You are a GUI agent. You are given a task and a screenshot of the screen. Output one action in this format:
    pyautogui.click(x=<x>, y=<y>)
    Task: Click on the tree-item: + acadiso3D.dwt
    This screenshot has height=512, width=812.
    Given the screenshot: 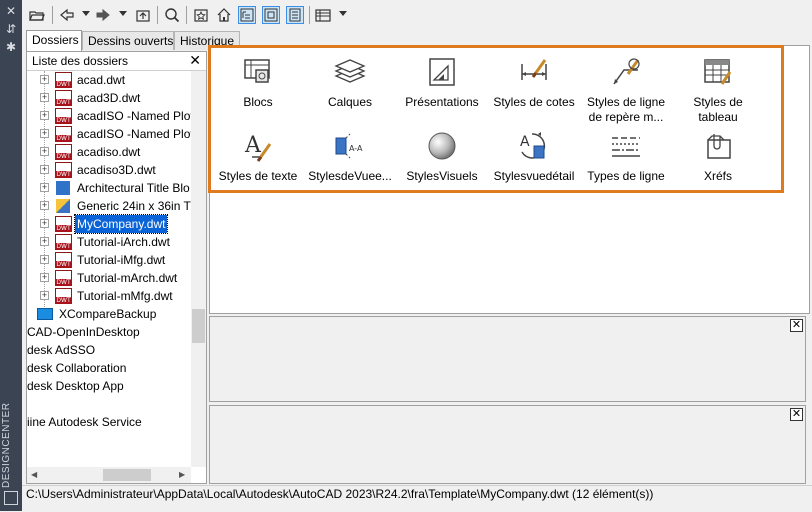 What is the action you would take?
    pyautogui.click(x=109, y=170)
    